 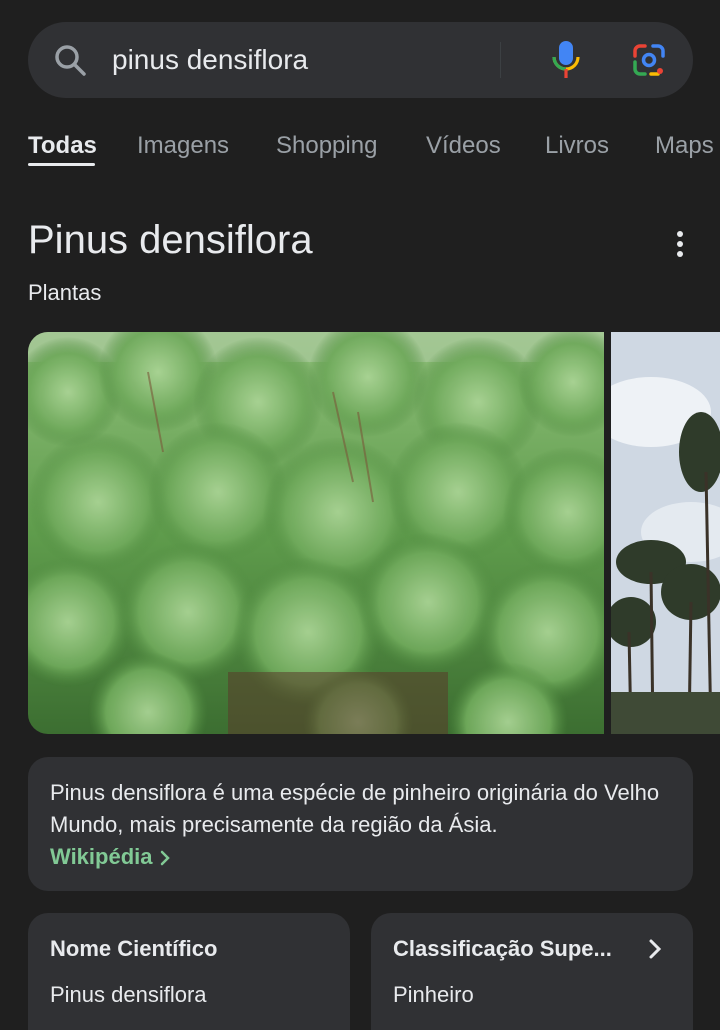 What do you see at coordinates (170, 240) in the screenshot?
I see `page-title: Pinus densiflora` at bounding box center [170, 240].